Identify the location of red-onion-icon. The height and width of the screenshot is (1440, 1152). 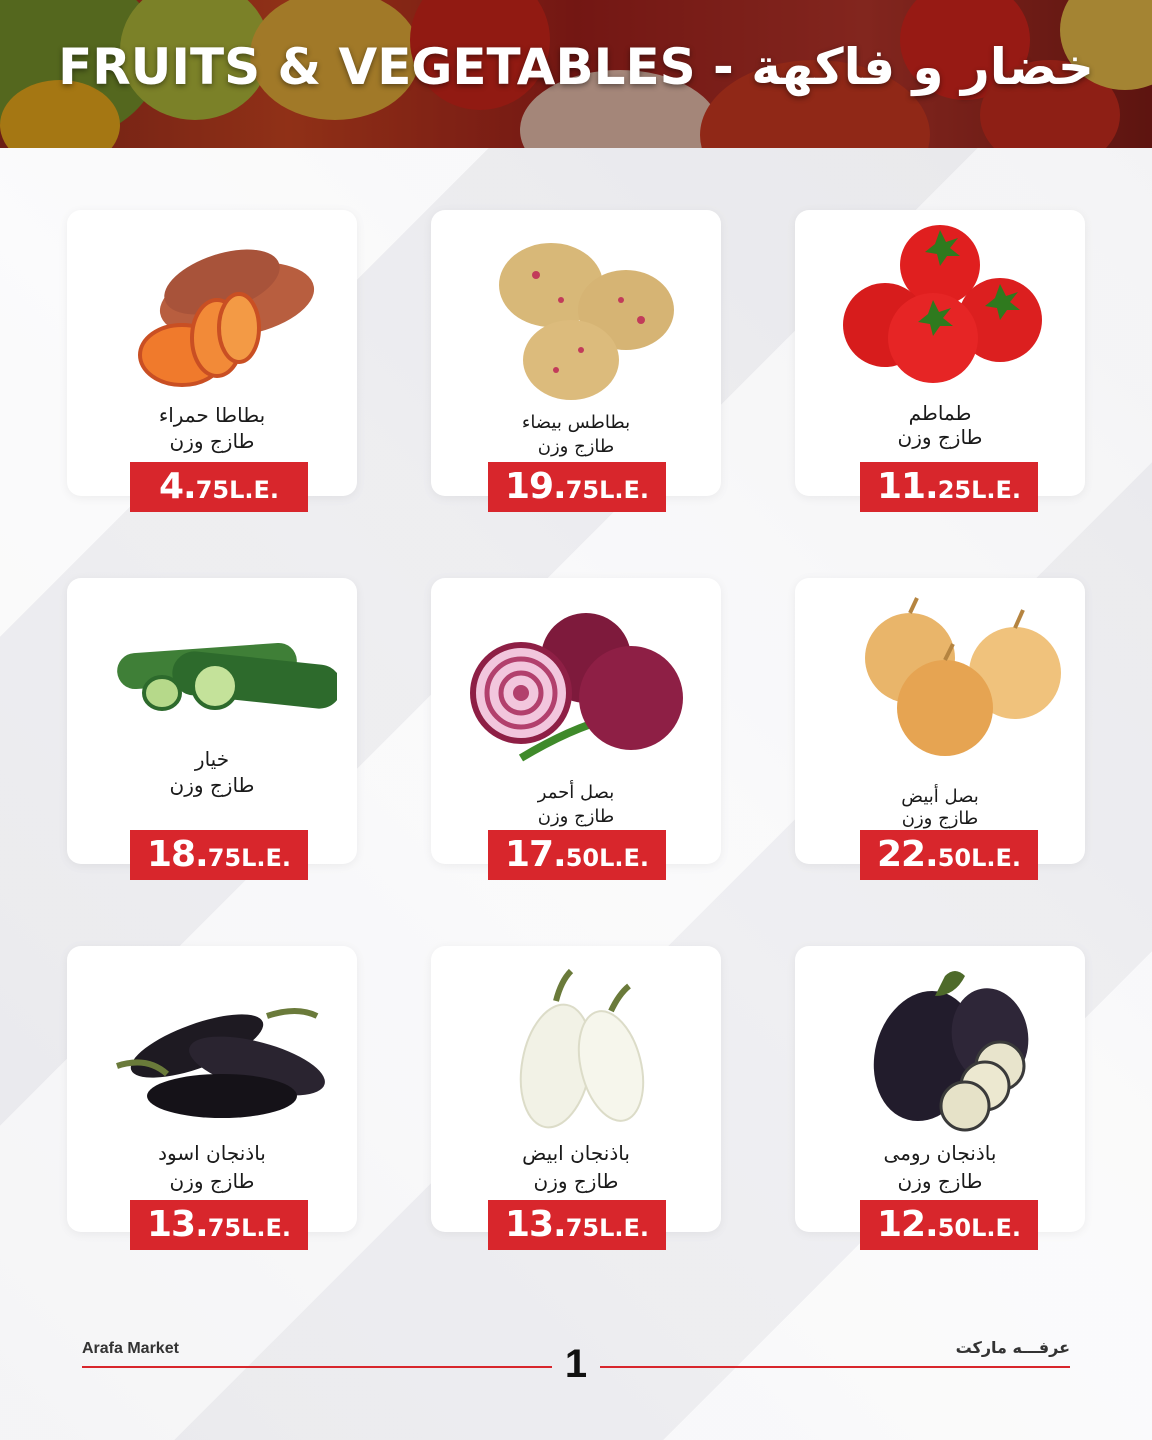
(576, 687).